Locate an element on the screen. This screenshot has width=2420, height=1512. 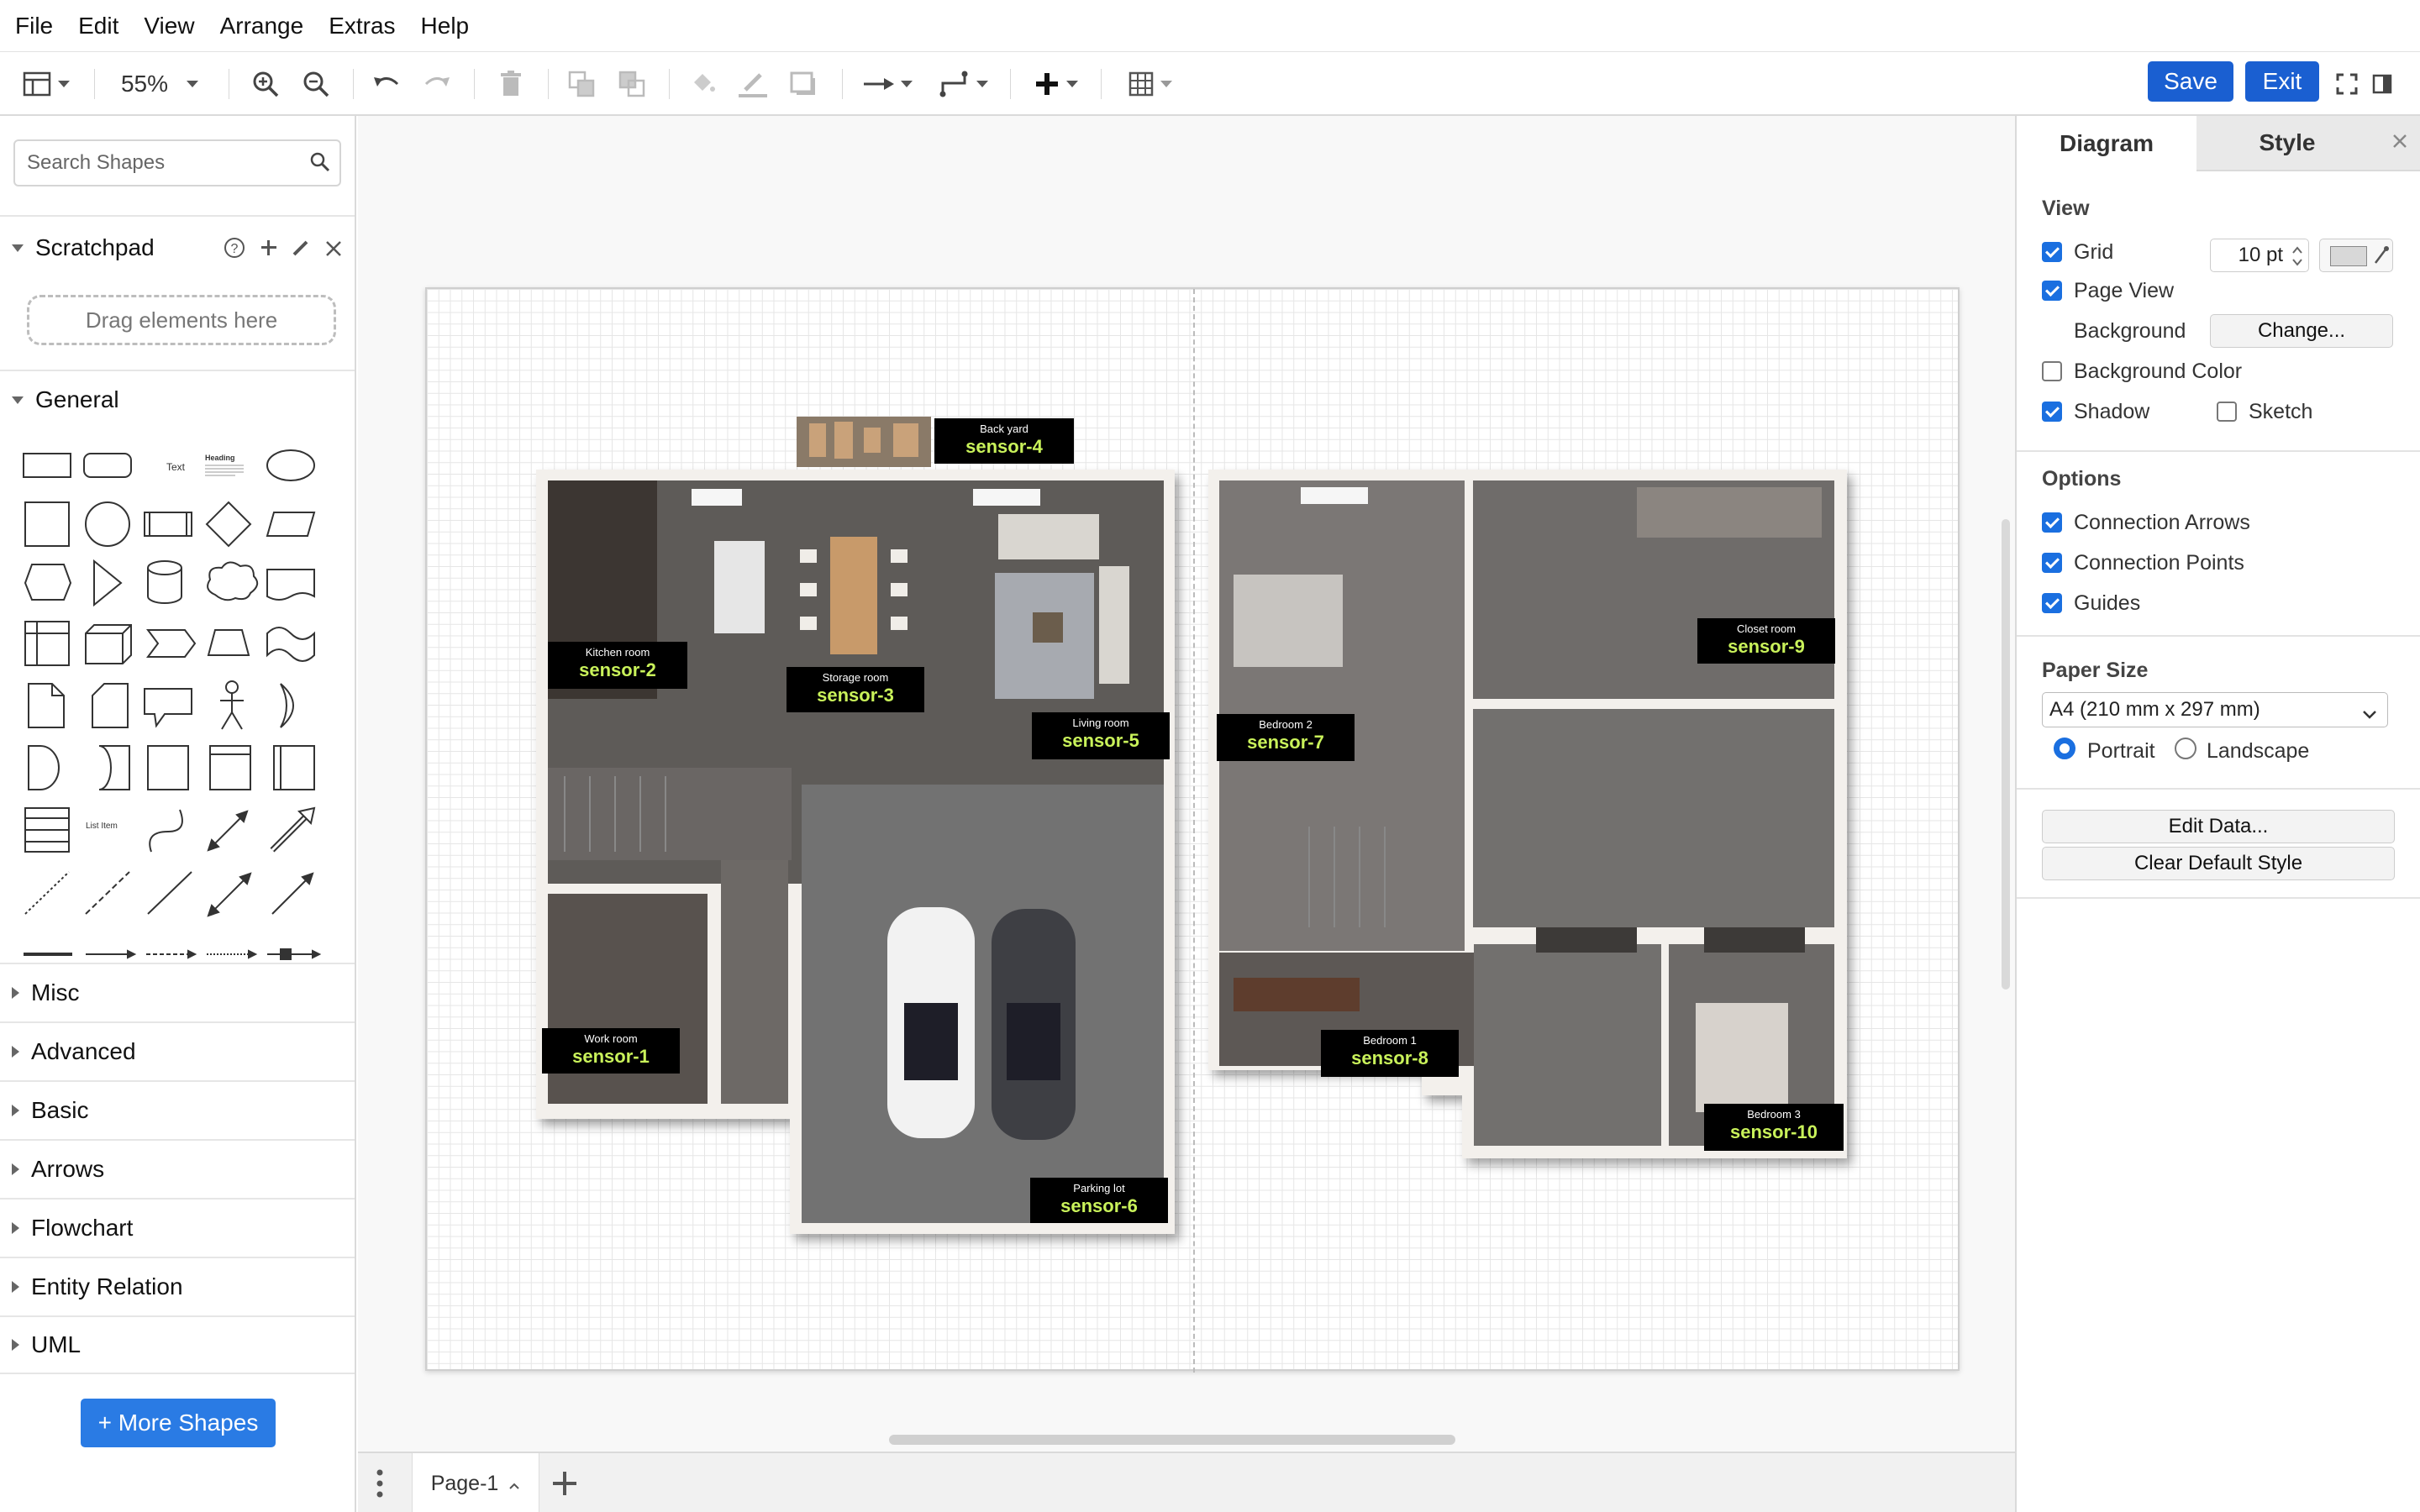
fill-color-button is located at coordinates (703, 84).